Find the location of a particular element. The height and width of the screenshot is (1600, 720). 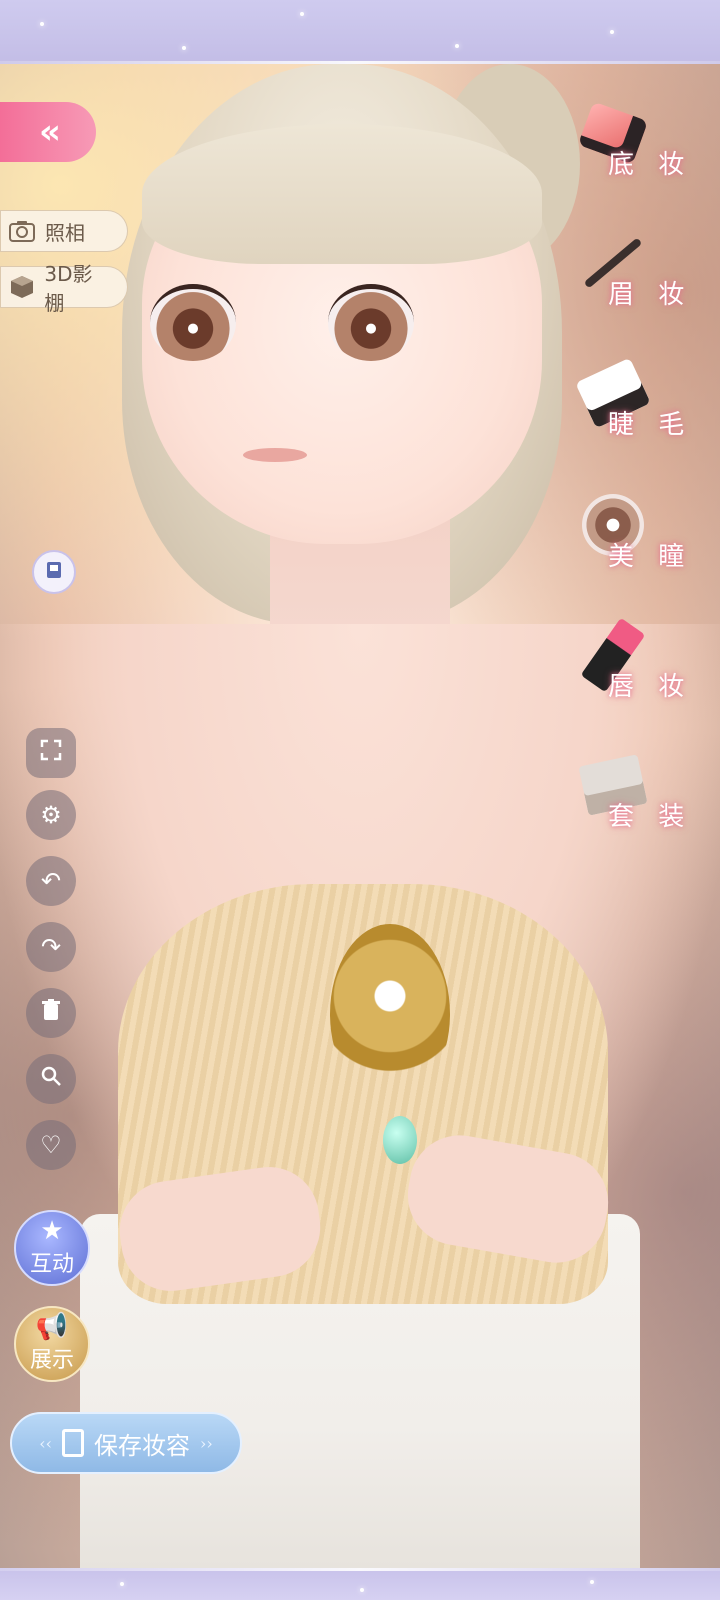

outfit-icon is located at coordinates (54, 572).